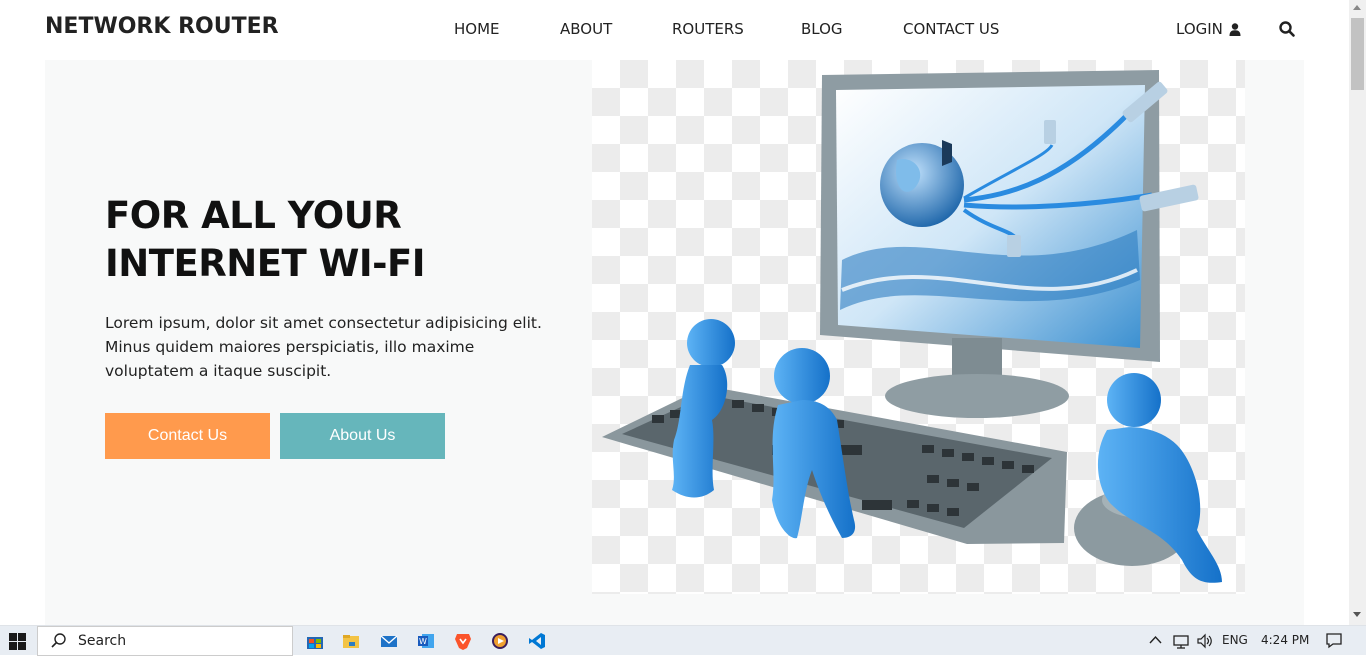 The image size is (1366, 656). What do you see at coordinates (463, 641) in the screenshot?
I see `brave-browser-icon` at bounding box center [463, 641].